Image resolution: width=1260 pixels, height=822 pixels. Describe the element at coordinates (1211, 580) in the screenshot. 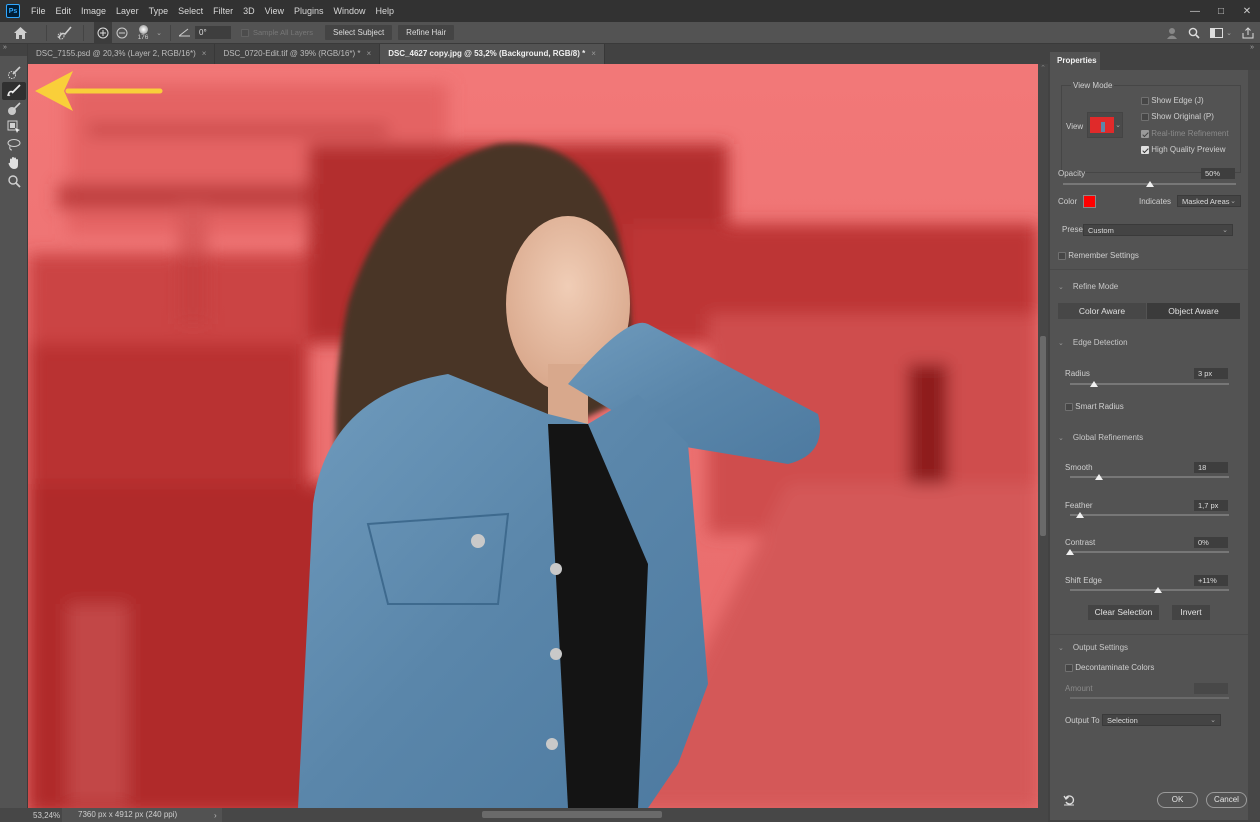

I see `shift-edge-input: +11%` at that location.